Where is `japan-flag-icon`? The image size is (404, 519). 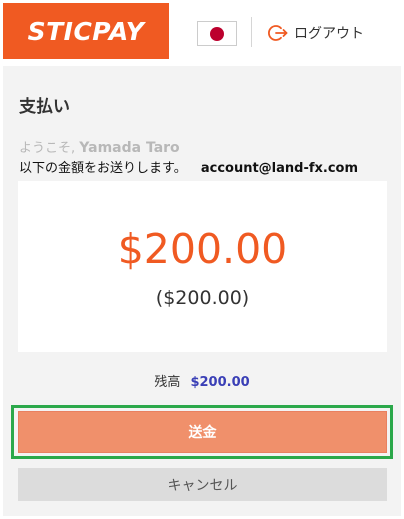 japan-flag-icon is located at coordinates (217, 33).